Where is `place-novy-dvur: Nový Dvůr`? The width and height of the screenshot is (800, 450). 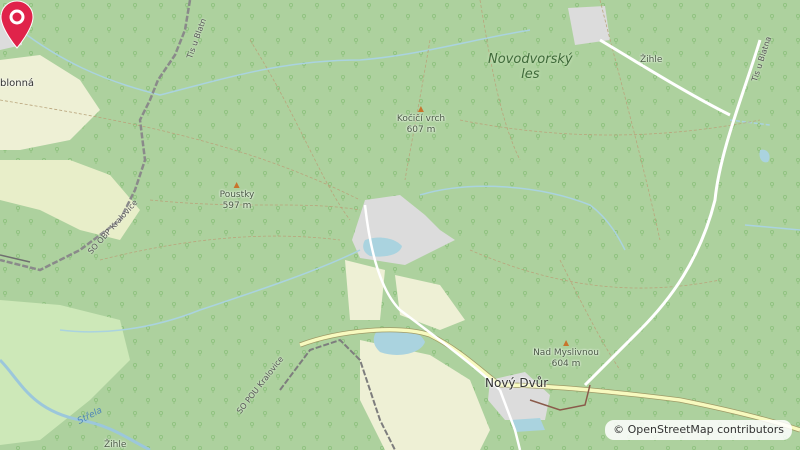
place-novy-dvur: Nový Dvůr is located at coordinates (517, 383).